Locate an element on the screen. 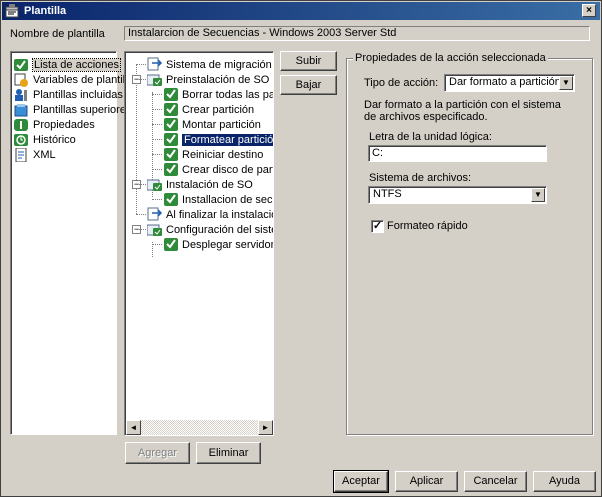 The image size is (602, 497). window-title: Plantilla is located at coordinates (45, 11).